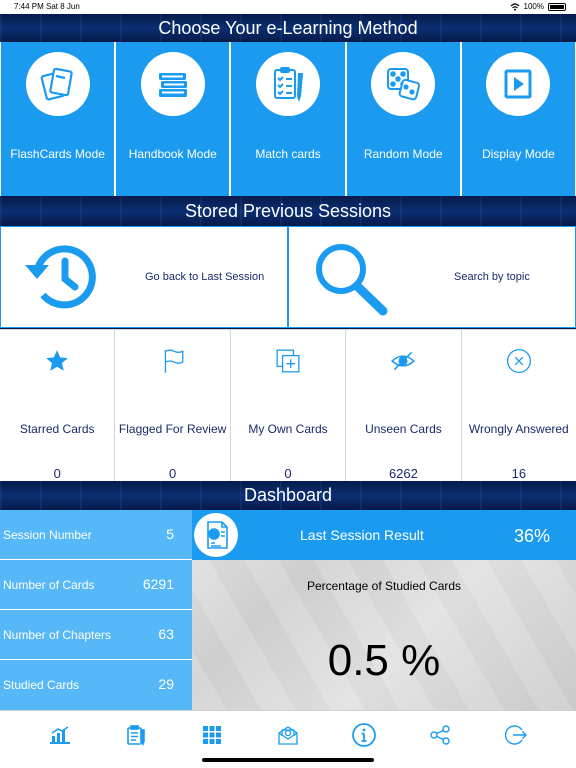 The image size is (576, 768). I want to click on wifi-icon, so click(514, 6).